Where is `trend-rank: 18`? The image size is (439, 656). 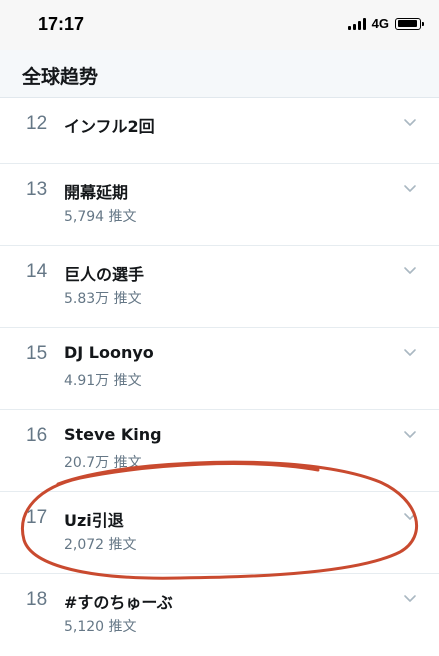 trend-rank: 18 is located at coordinates (37, 599).